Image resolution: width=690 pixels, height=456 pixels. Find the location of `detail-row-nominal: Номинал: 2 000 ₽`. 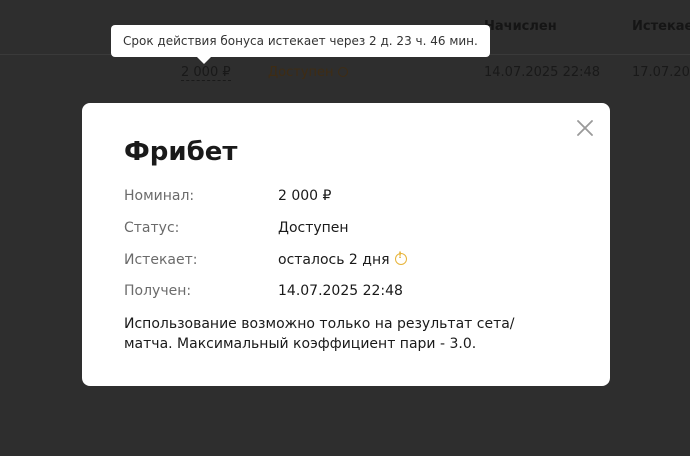

detail-row-nominal: Номинал: 2 000 ₽ is located at coordinates (354, 198).